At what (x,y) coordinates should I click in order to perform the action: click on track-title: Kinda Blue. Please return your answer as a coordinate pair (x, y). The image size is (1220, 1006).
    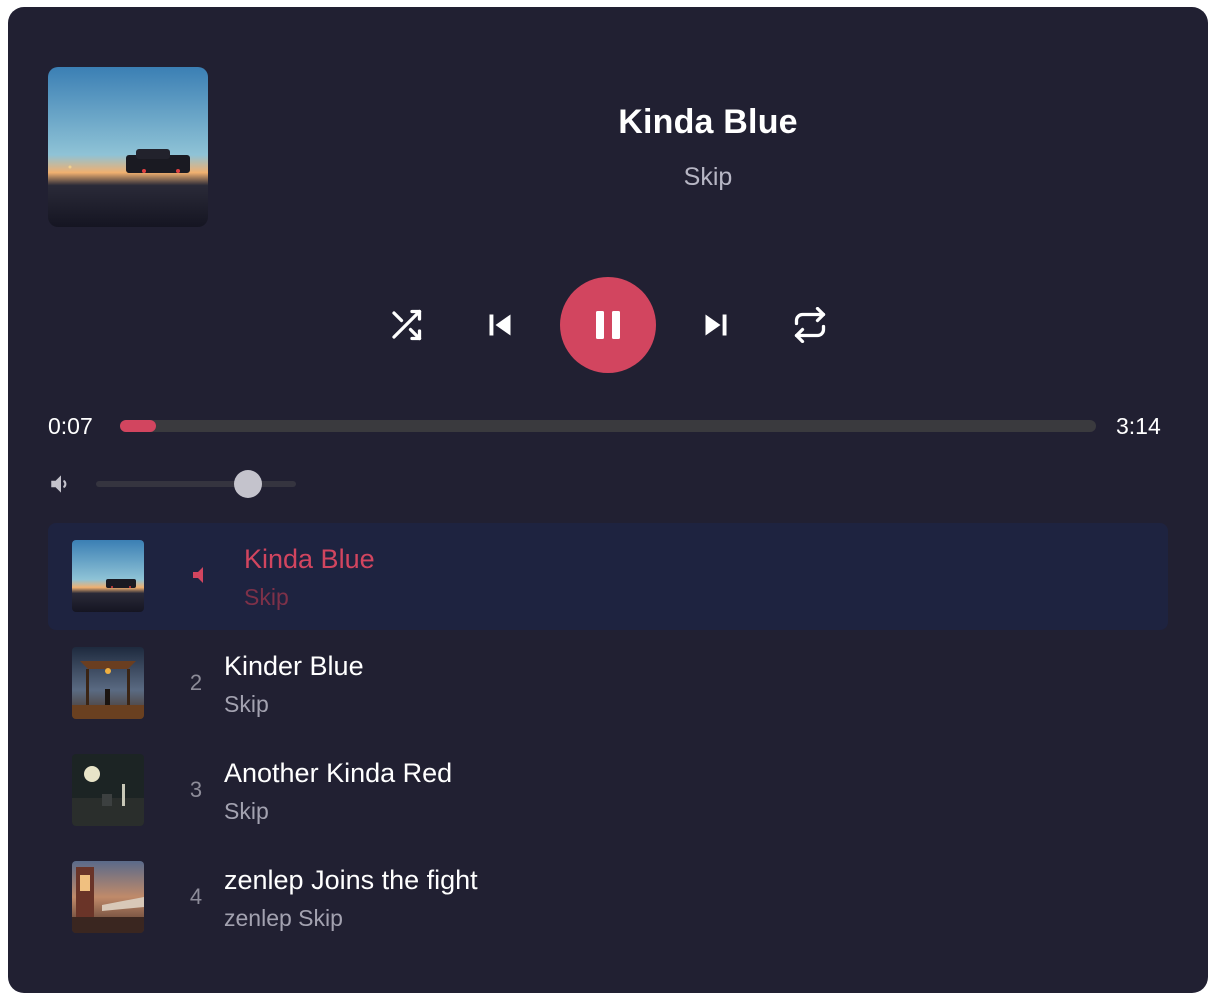
    Looking at the image, I should click on (708, 122).